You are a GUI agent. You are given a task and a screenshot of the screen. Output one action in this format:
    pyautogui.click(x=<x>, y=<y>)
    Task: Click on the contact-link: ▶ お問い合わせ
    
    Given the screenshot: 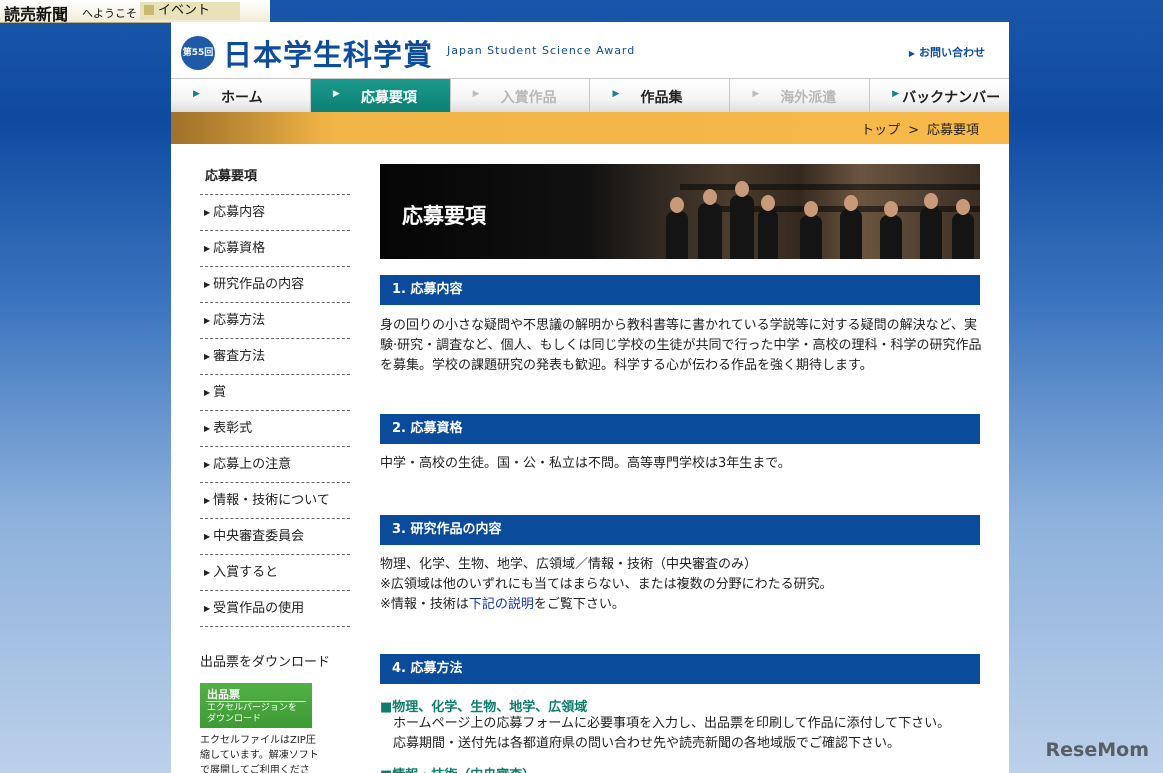 What is the action you would take?
    pyautogui.click(x=947, y=52)
    